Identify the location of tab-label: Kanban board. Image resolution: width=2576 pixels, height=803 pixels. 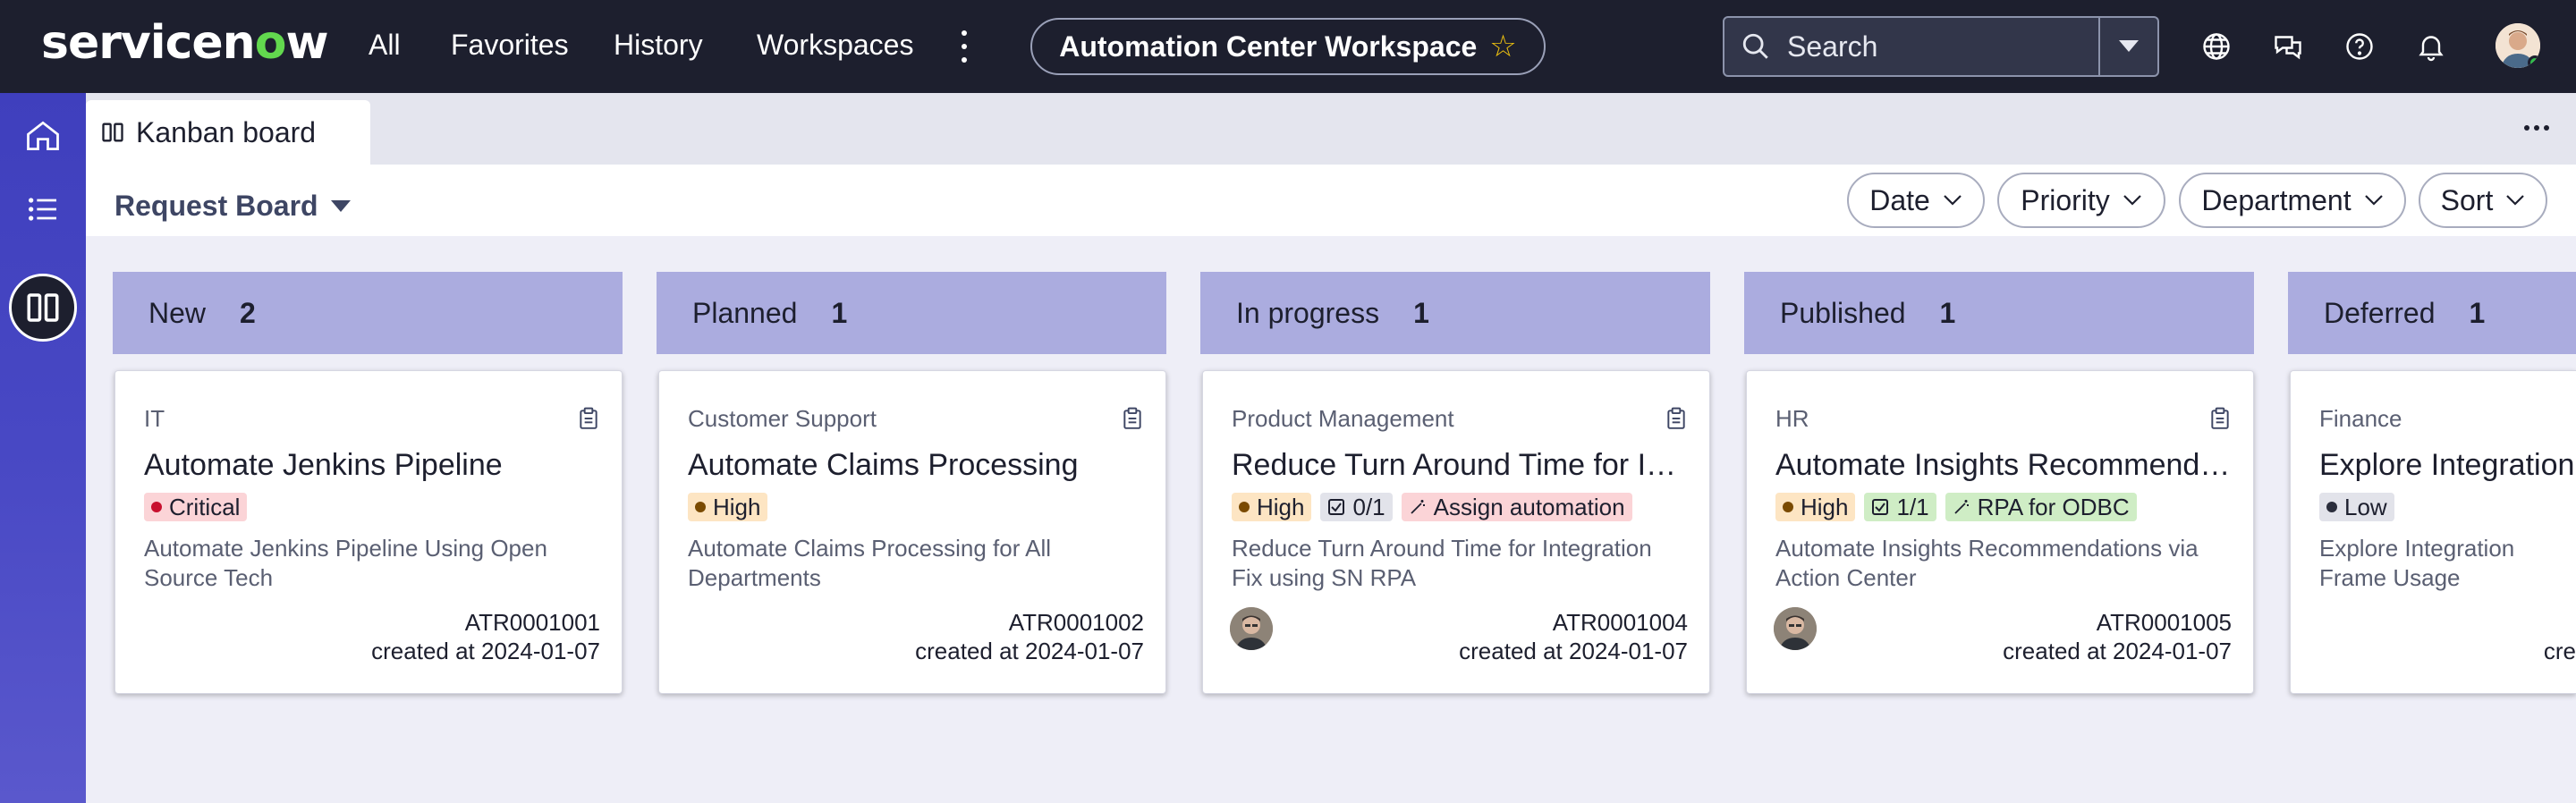
(226, 131).